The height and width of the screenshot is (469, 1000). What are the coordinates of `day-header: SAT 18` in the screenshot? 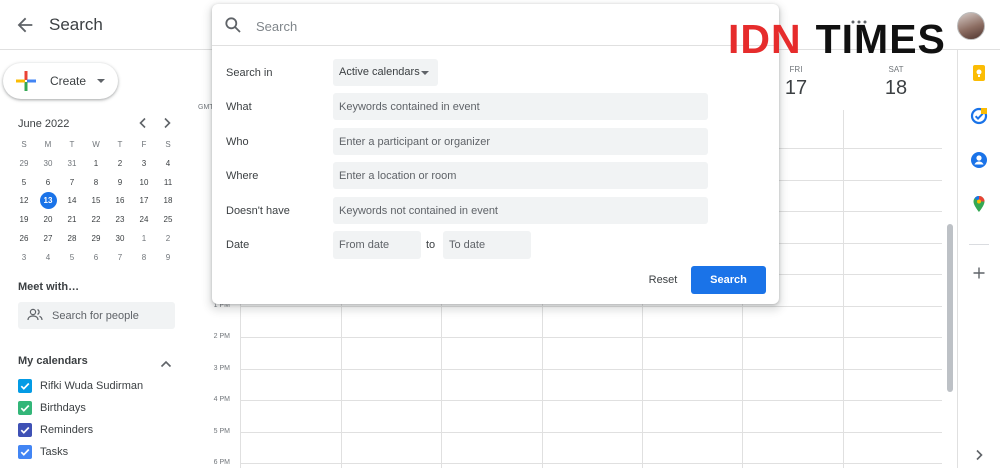 It's located at (896, 82).